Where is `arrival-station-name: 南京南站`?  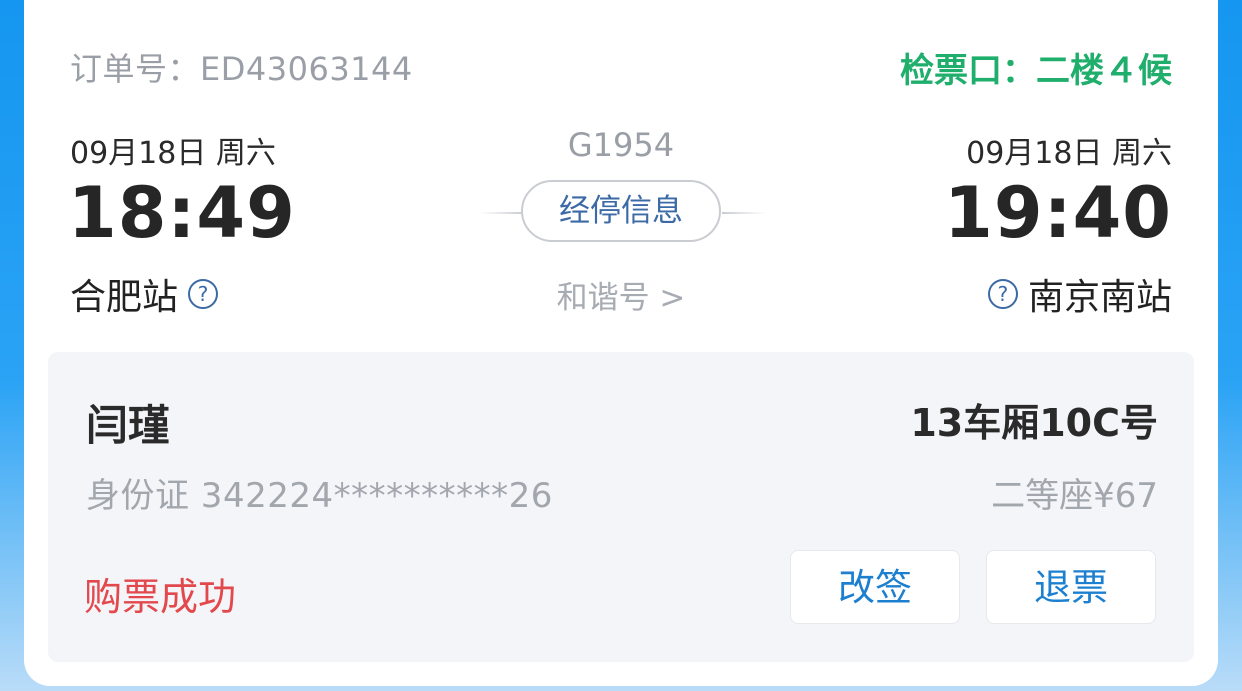
arrival-station-name: 南京南站 is located at coordinates (1099, 297).